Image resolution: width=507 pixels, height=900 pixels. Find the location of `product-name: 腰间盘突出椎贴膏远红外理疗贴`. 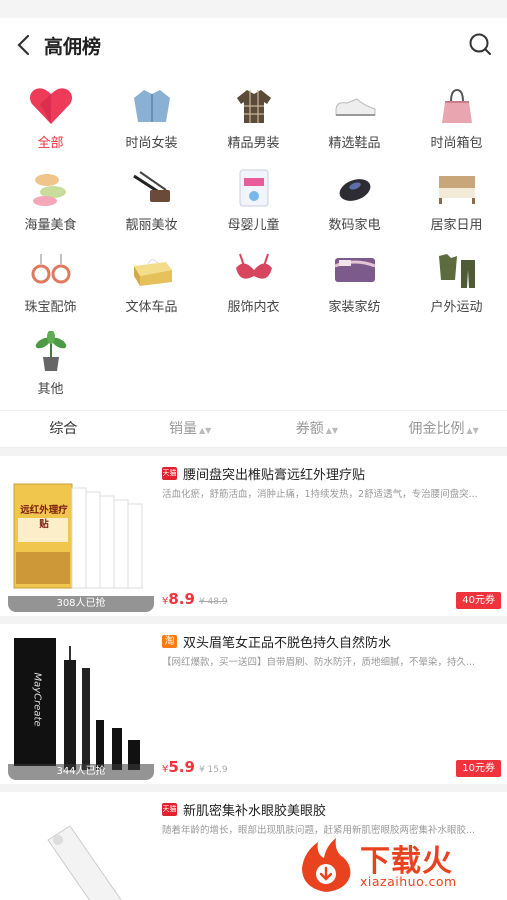

product-name: 腰间盘突出椎贴膏远红外理疗贴 is located at coordinates (274, 475).